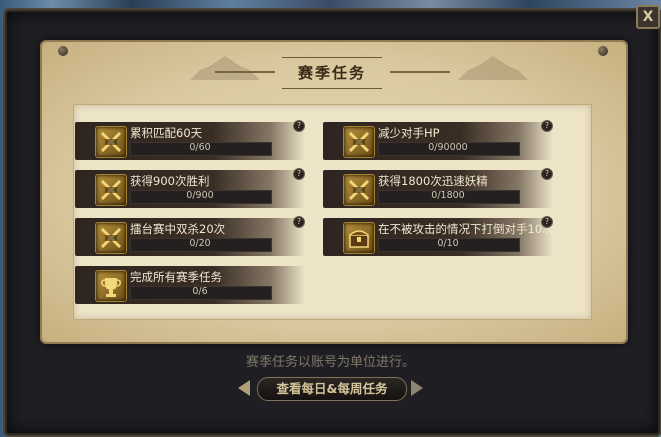 This screenshot has width=661, height=437. I want to click on progress-value: 0/900, so click(200, 195).